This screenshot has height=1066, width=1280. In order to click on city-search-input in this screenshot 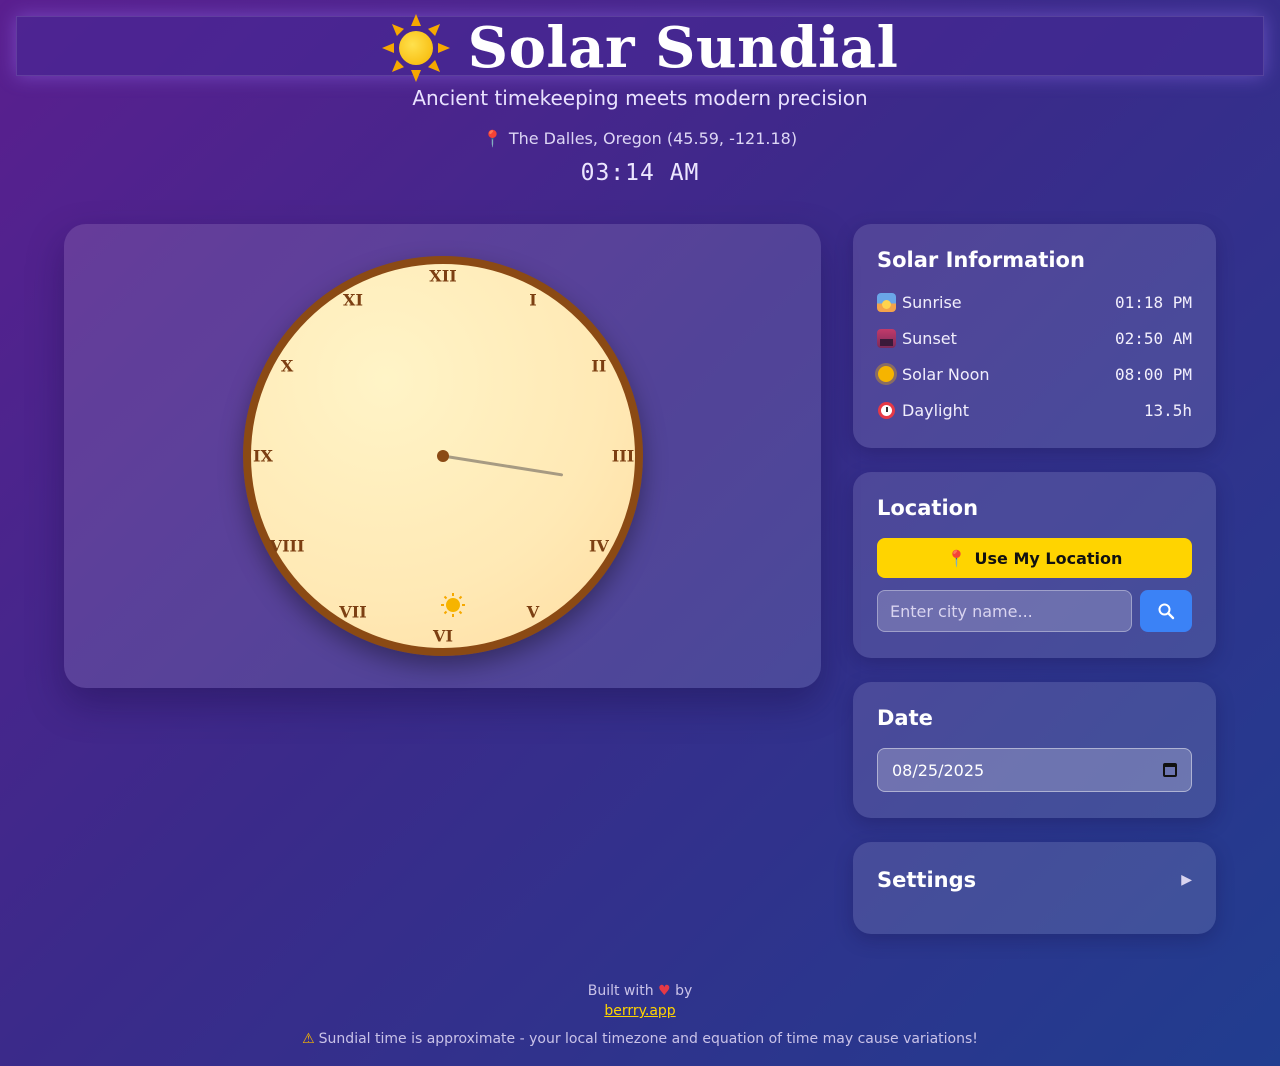, I will do `click(1004, 611)`.